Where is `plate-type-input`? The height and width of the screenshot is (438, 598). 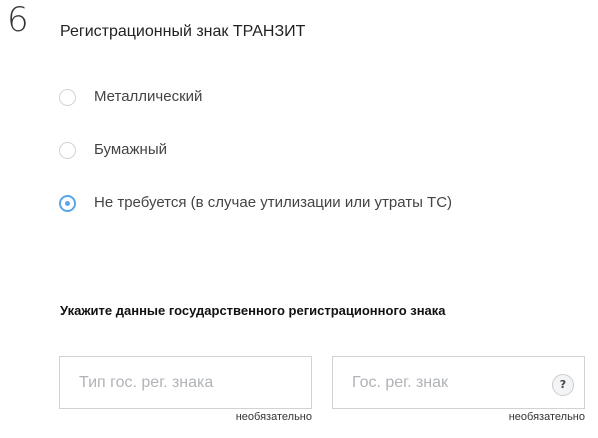 plate-type-input is located at coordinates (185, 382).